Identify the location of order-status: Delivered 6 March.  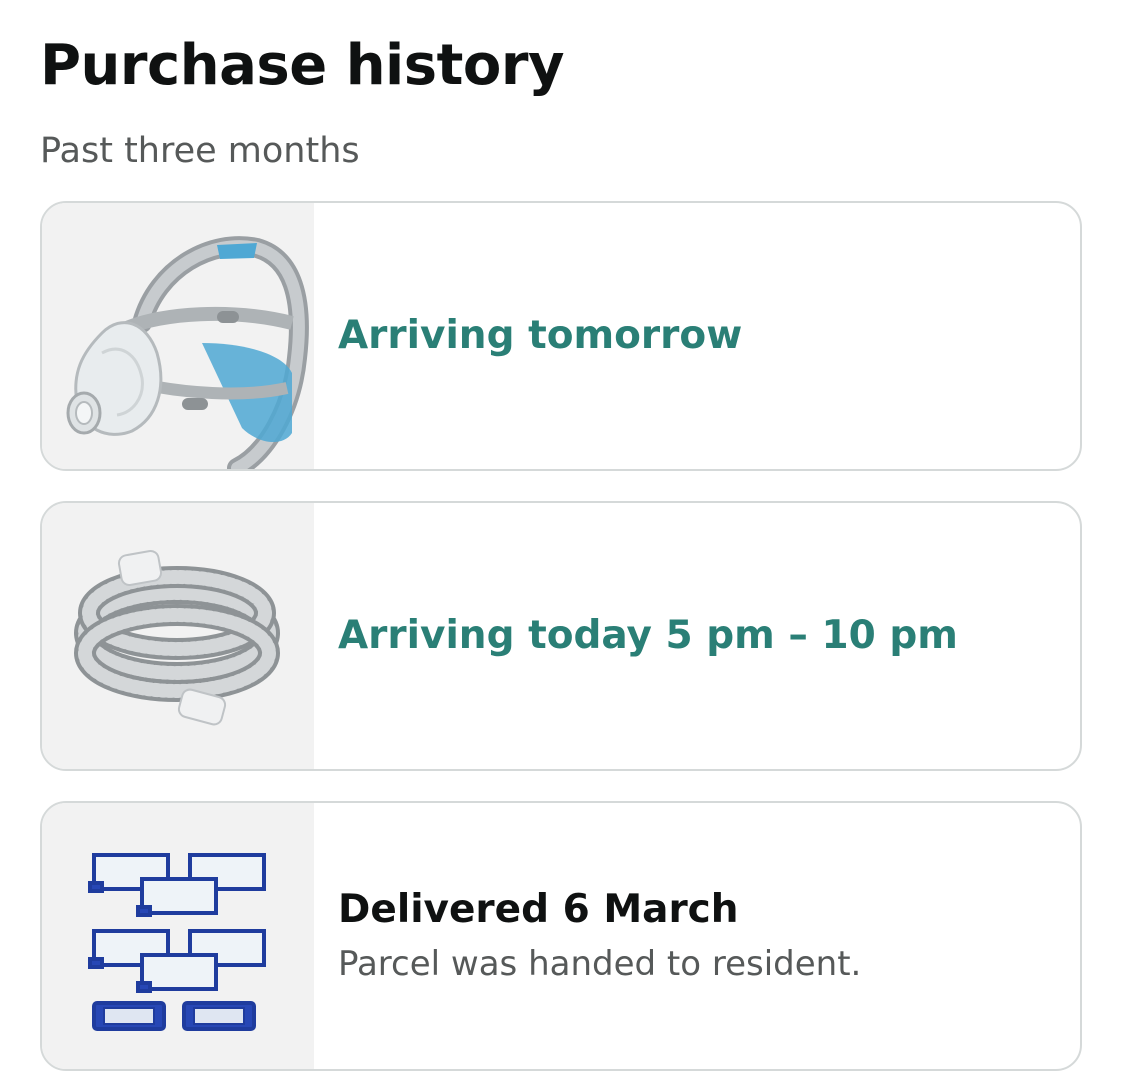
(538, 909).